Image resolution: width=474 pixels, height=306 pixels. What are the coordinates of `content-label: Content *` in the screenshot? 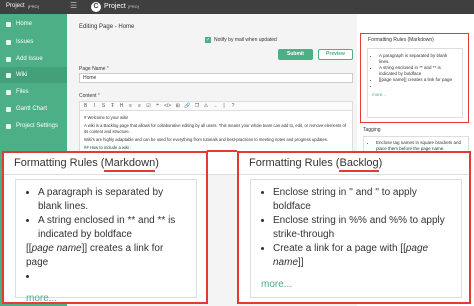 It's located at (89, 96).